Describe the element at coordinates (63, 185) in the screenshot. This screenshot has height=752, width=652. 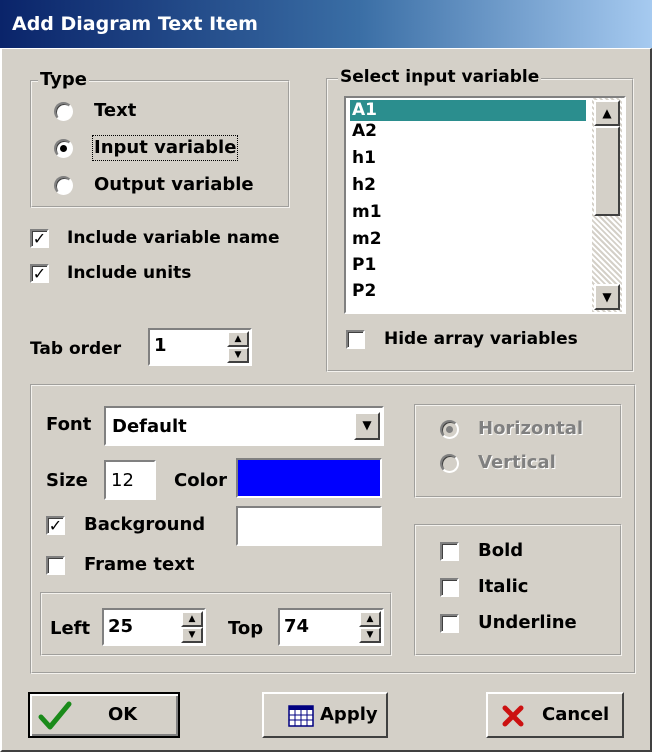
I see `radio-output-variable-button` at that location.